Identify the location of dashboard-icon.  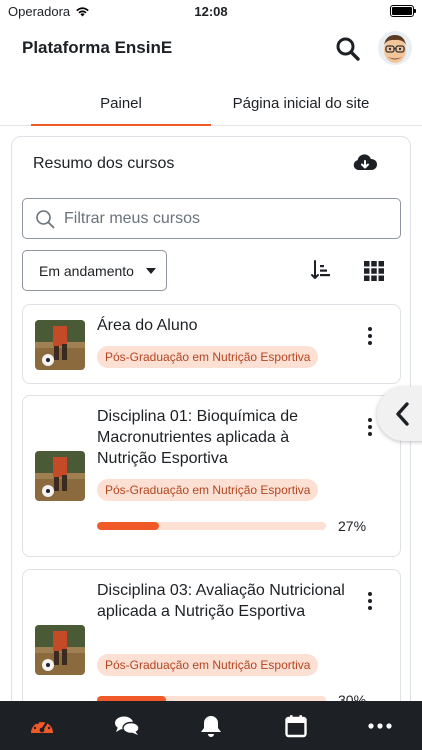
(42, 726).